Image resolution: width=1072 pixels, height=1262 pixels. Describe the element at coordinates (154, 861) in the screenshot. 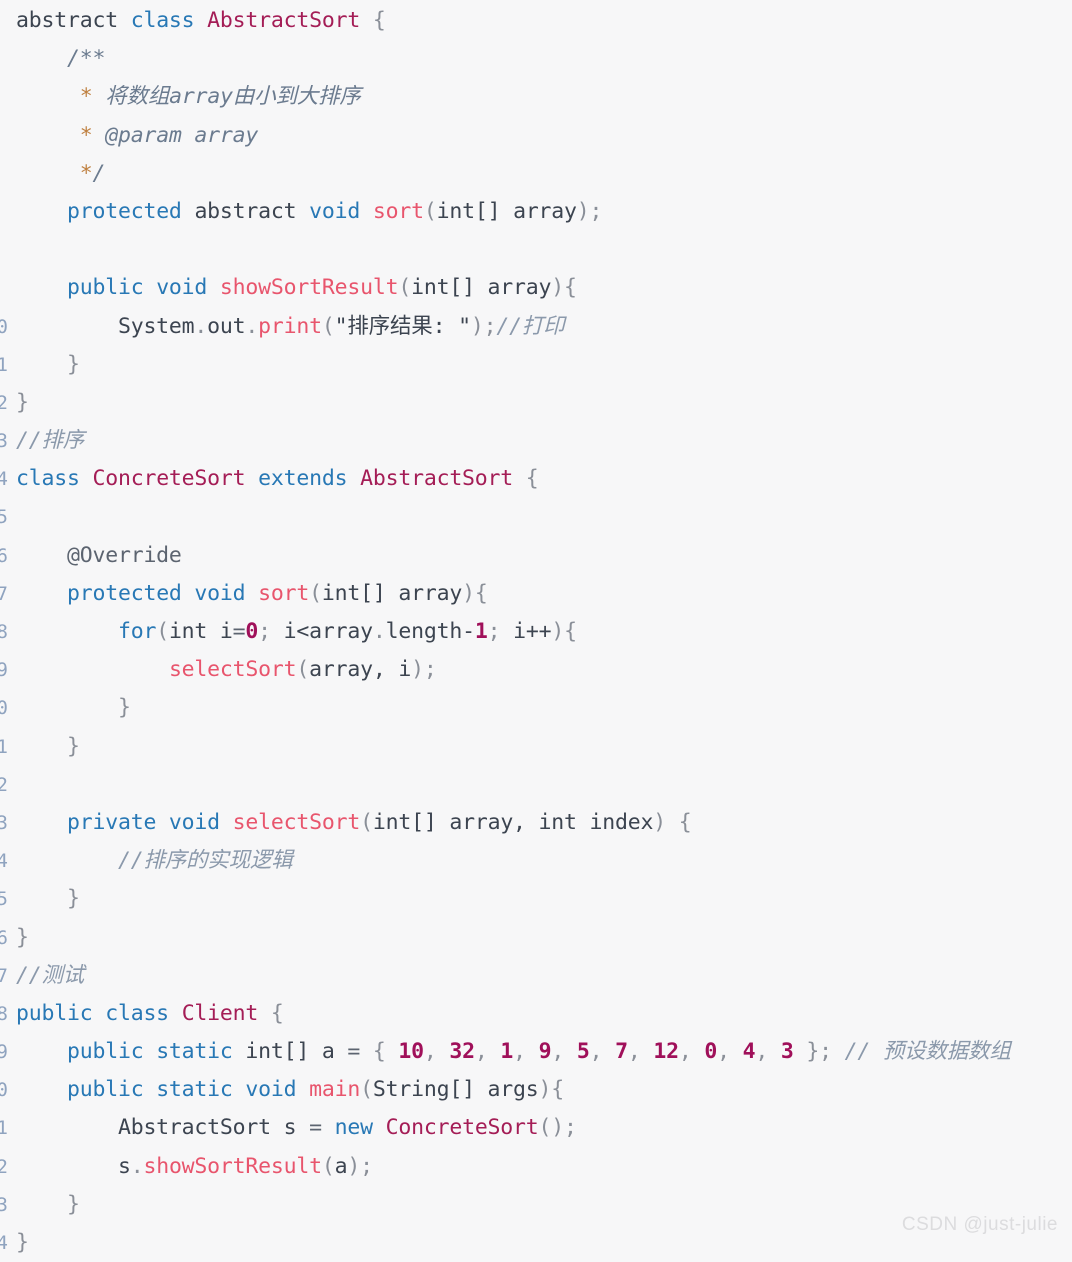

I see `token-cmt: //排序的实现逻辑` at that location.